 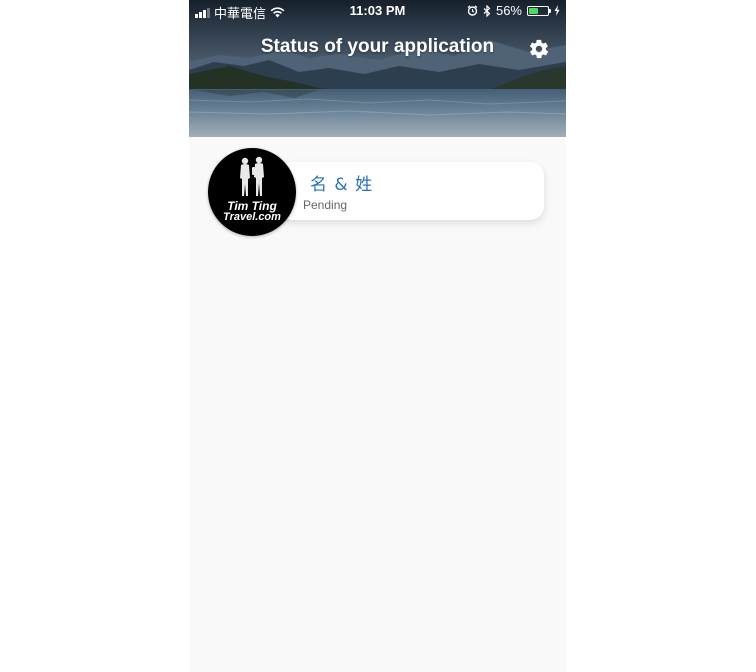 What do you see at coordinates (487, 10) in the screenshot?
I see `bluetooth-icon` at bounding box center [487, 10].